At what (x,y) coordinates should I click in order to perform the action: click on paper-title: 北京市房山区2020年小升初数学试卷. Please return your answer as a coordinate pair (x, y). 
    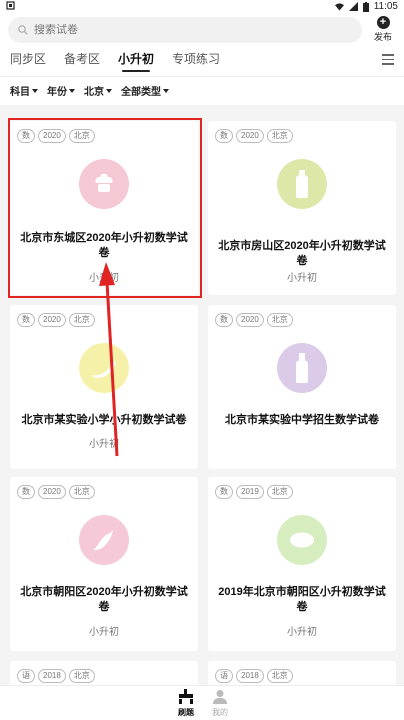
    Looking at the image, I should click on (302, 253).